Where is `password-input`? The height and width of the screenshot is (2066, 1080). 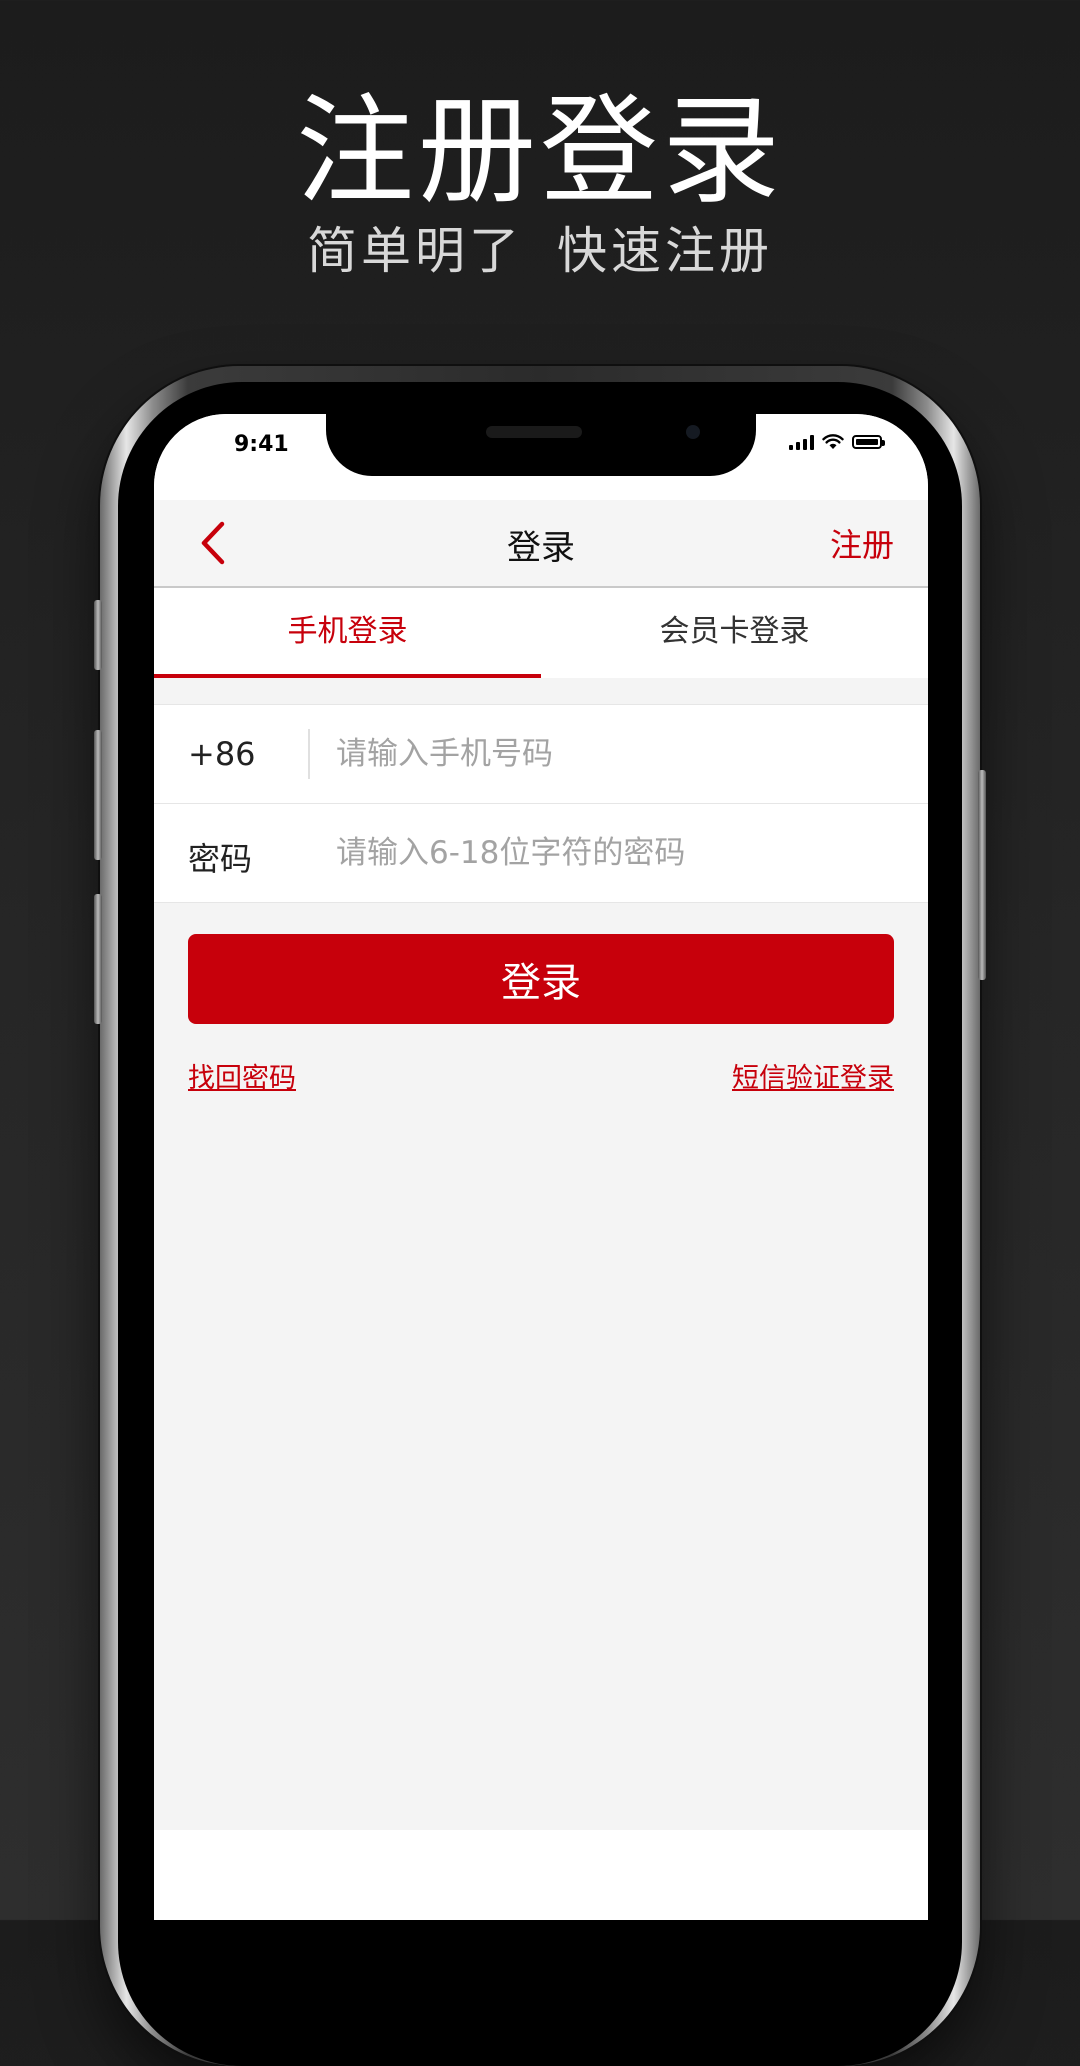 password-input is located at coordinates (616, 853).